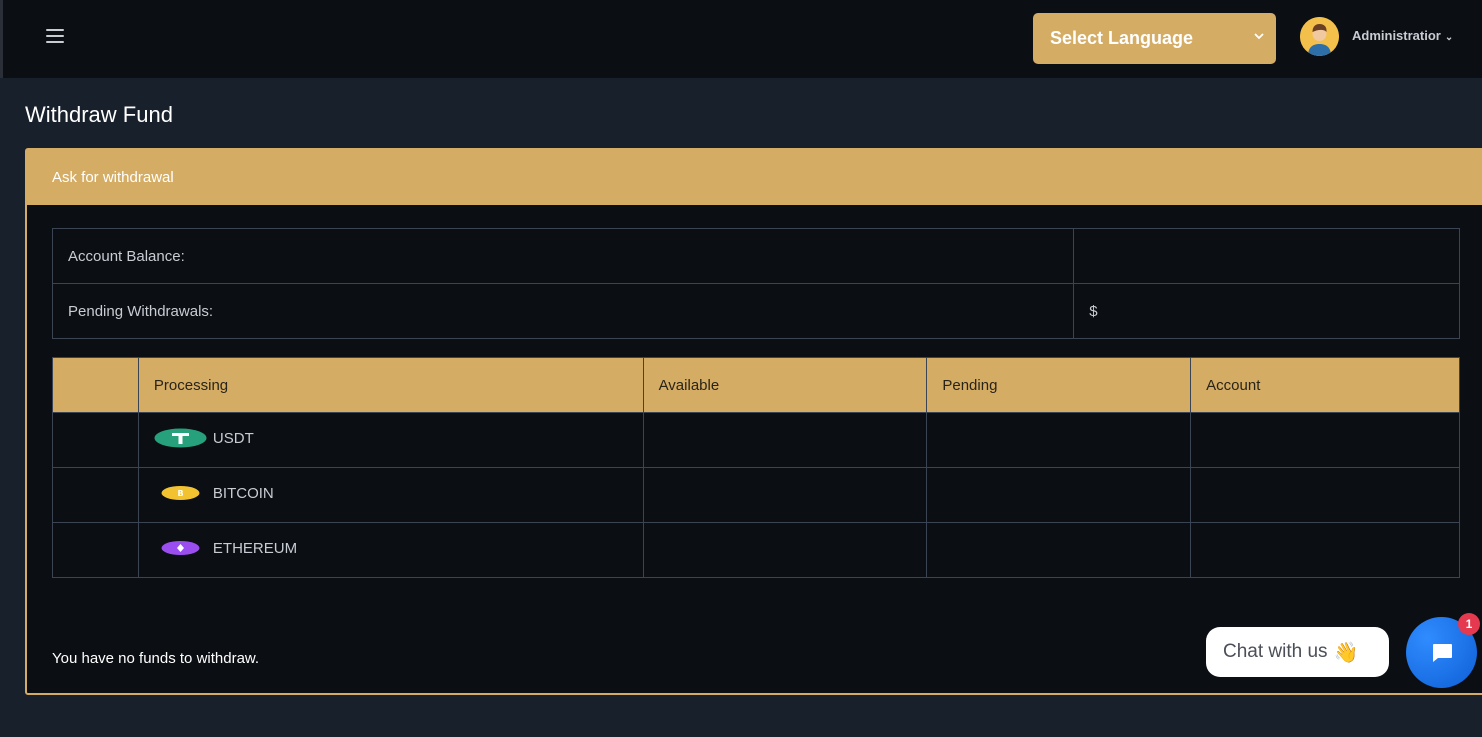  Describe the element at coordinates (233, 438) in the screenshot. I see `coin-name: USDT` at that location.